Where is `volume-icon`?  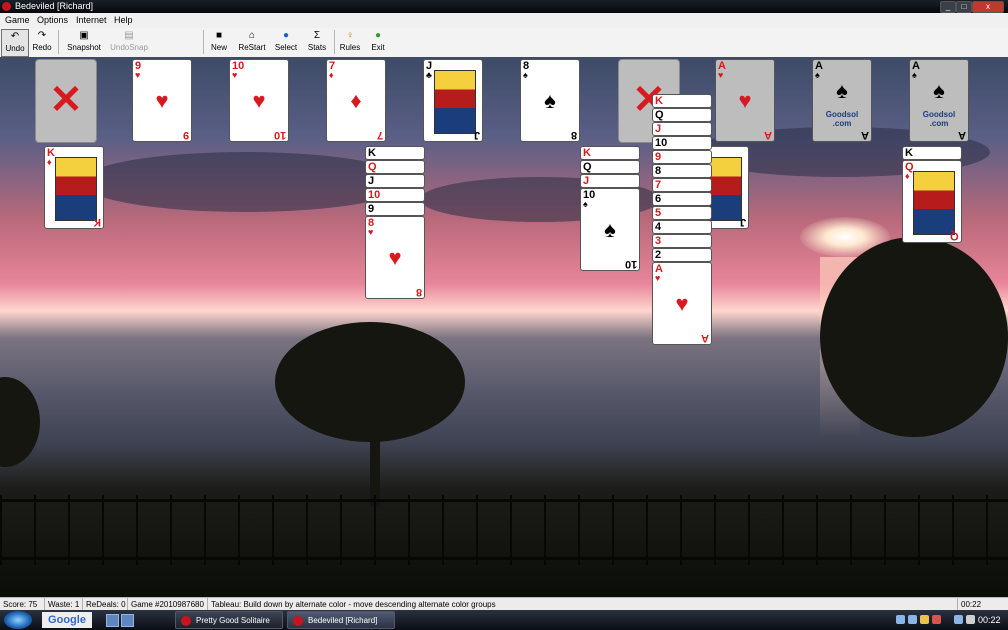
volume-icon is located at coordinates (970, 619).